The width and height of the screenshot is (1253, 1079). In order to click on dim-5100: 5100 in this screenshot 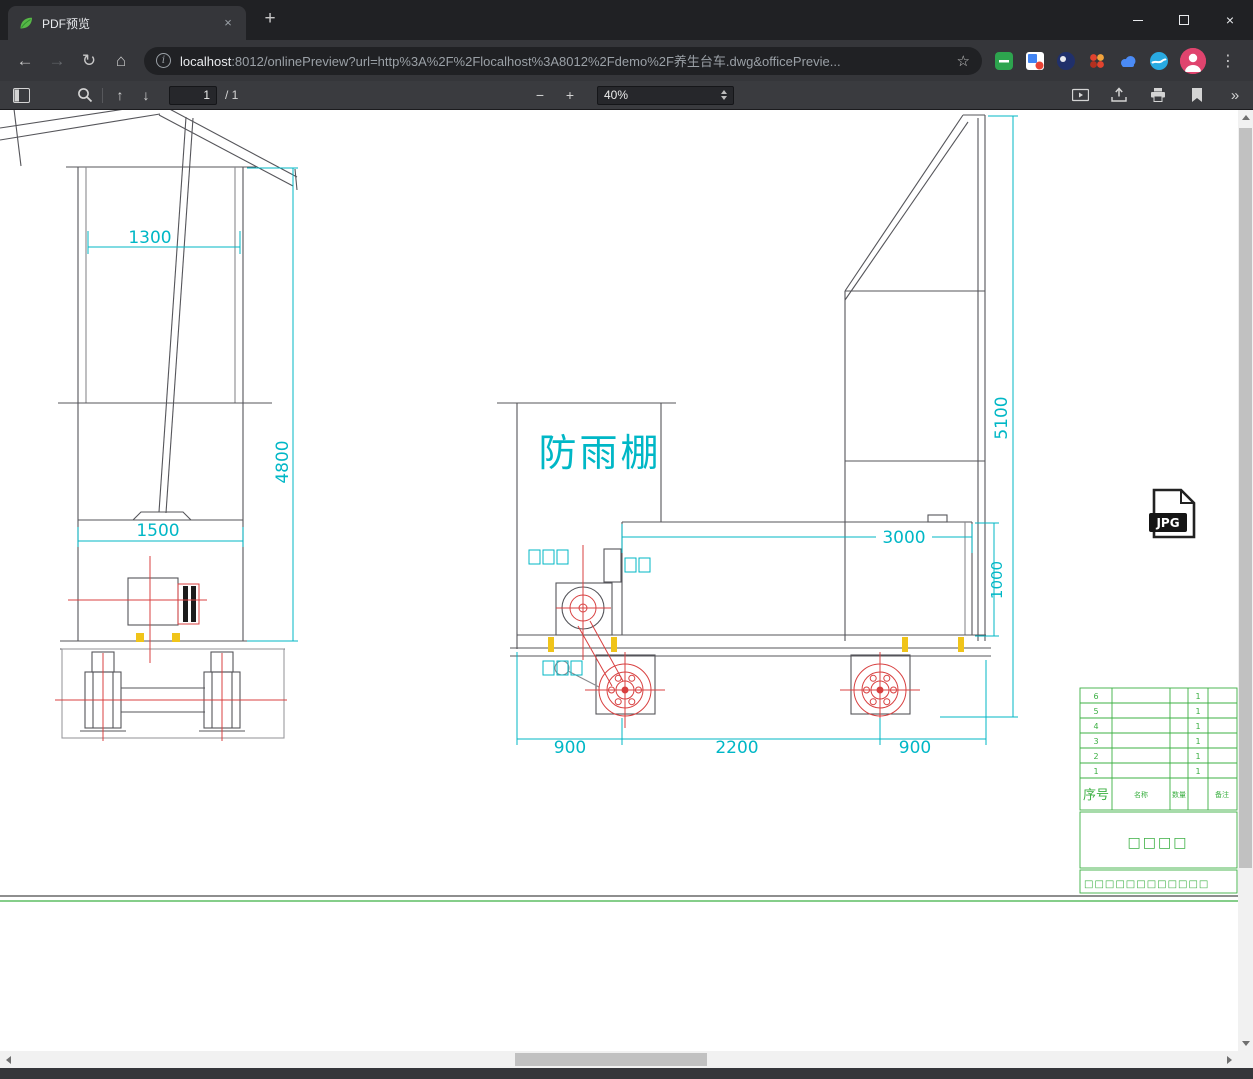, I will do `click(1002, 417)`.